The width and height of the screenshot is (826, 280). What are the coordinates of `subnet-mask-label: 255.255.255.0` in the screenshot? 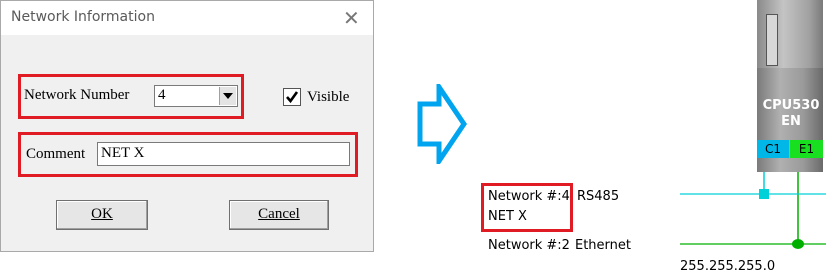 It's located at (728, 266).